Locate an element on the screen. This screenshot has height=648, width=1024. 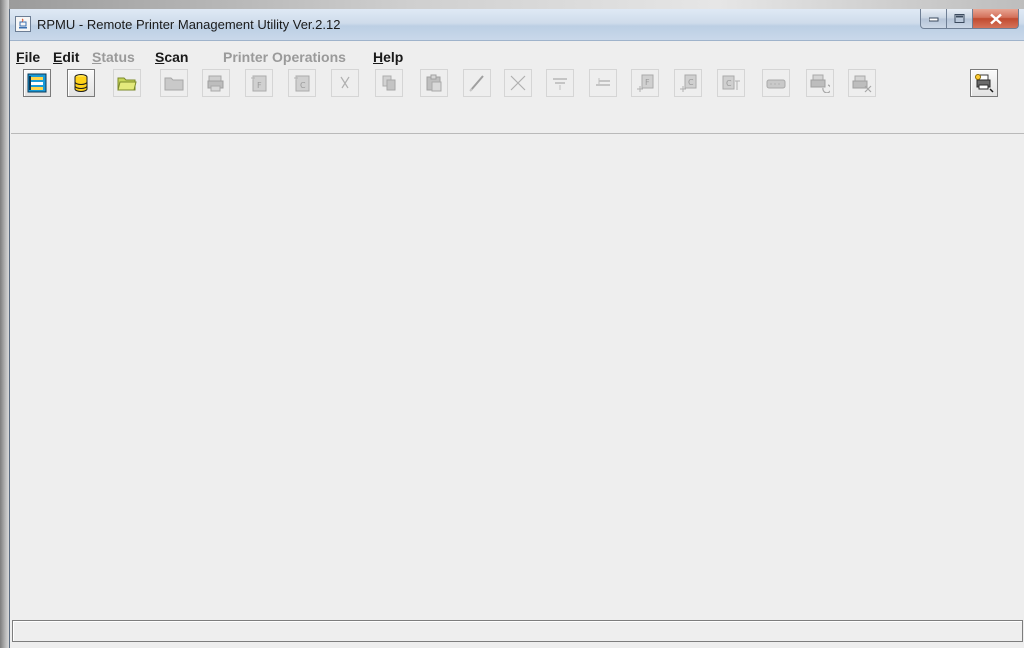
add-file-c-button: C is located at coordinates (688, 83).